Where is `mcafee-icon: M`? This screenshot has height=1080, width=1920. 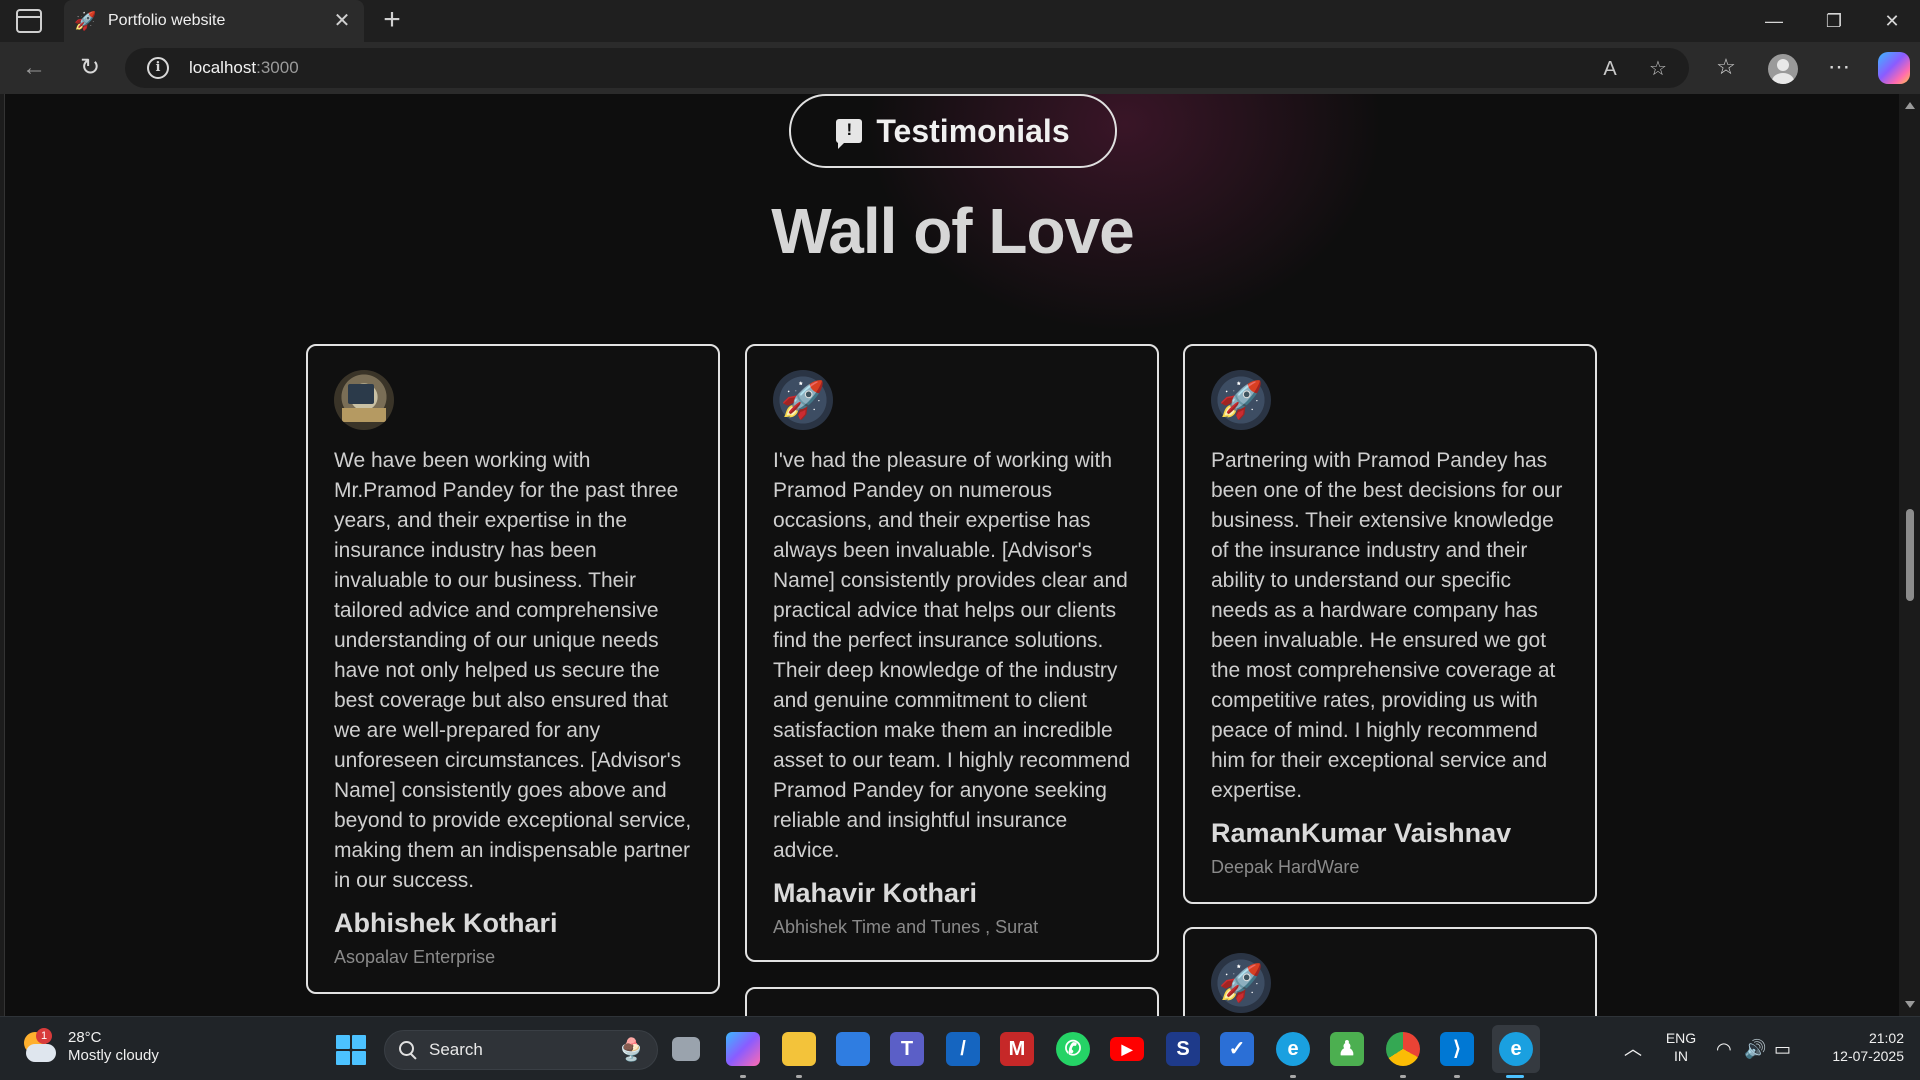 mcafee-icon: M is located at coordinates (1017, 1049).